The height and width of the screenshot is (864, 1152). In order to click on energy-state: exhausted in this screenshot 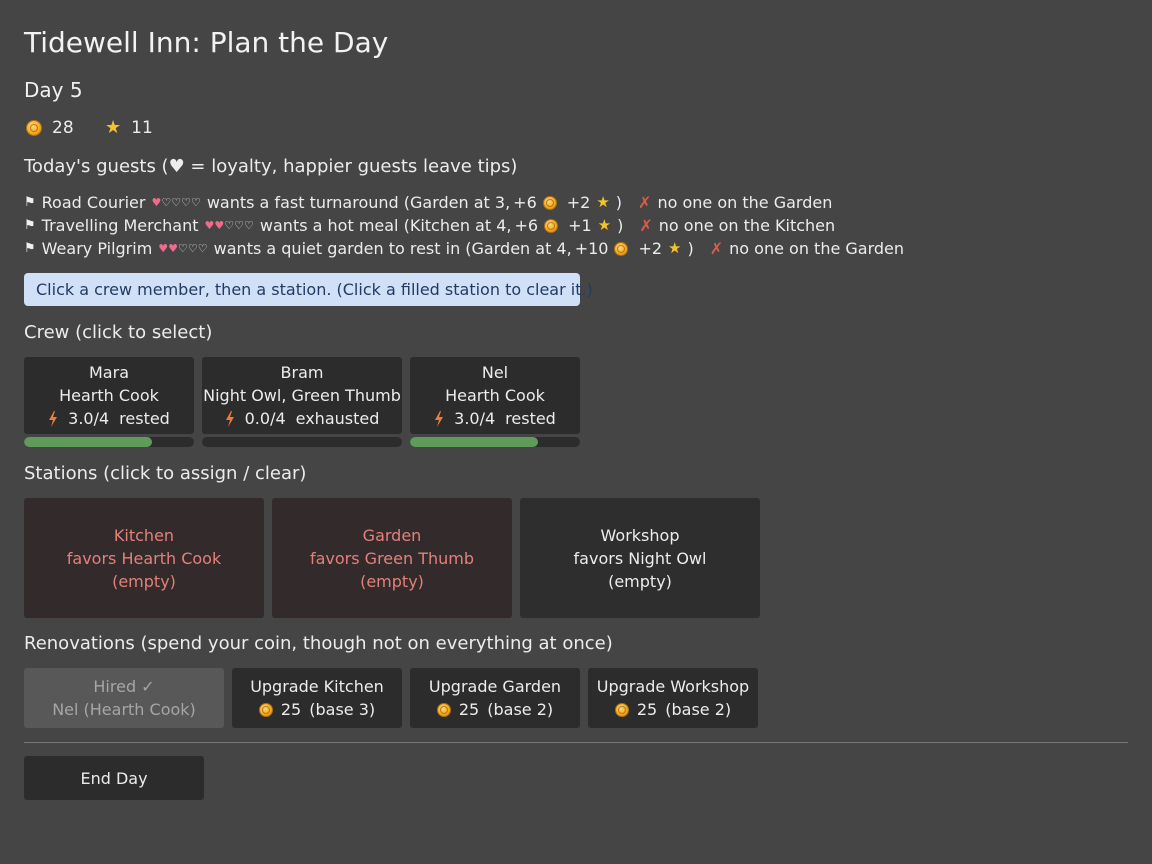, I will do `click(337, 418)`.